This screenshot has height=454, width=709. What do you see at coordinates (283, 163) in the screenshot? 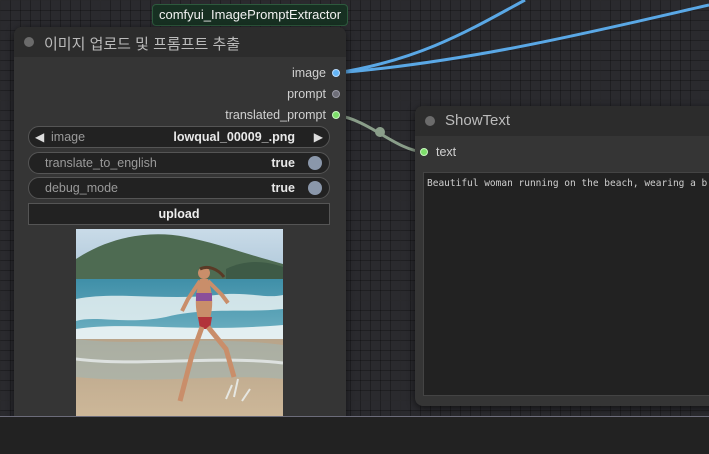
I see `widget-value-translate: true` at bounding box center [283, 163].